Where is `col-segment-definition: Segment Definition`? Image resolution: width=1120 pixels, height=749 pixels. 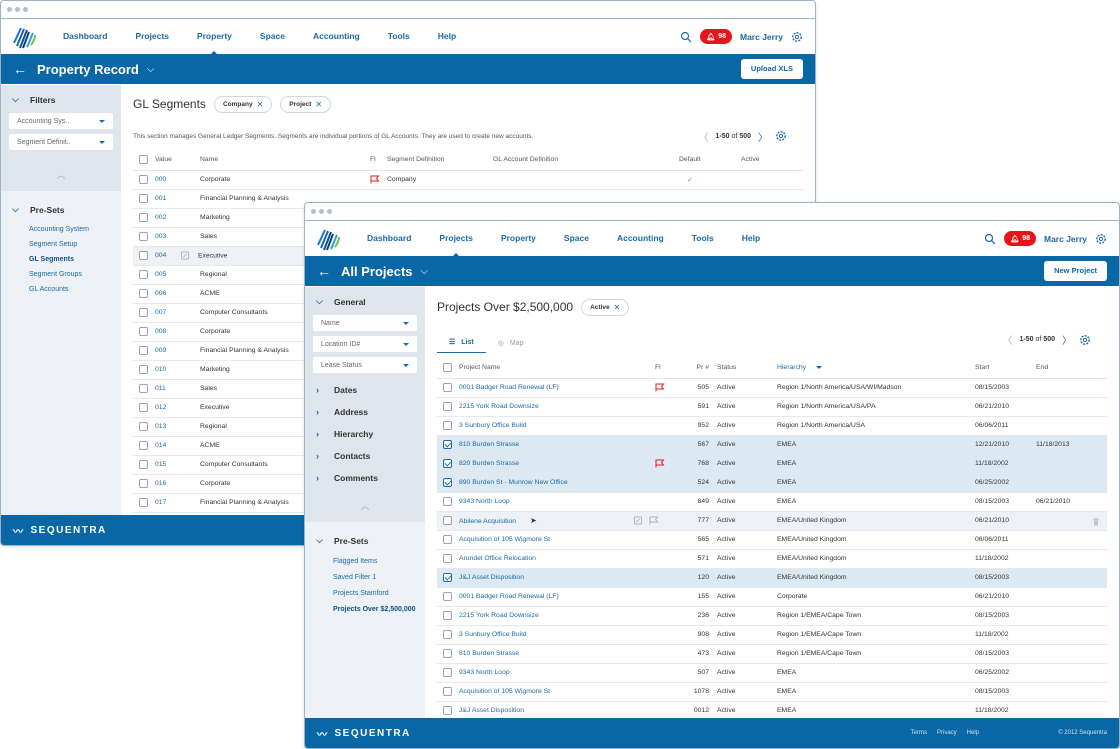 col-segment-definition: Segment Definition is located at coordinates (440, 160).